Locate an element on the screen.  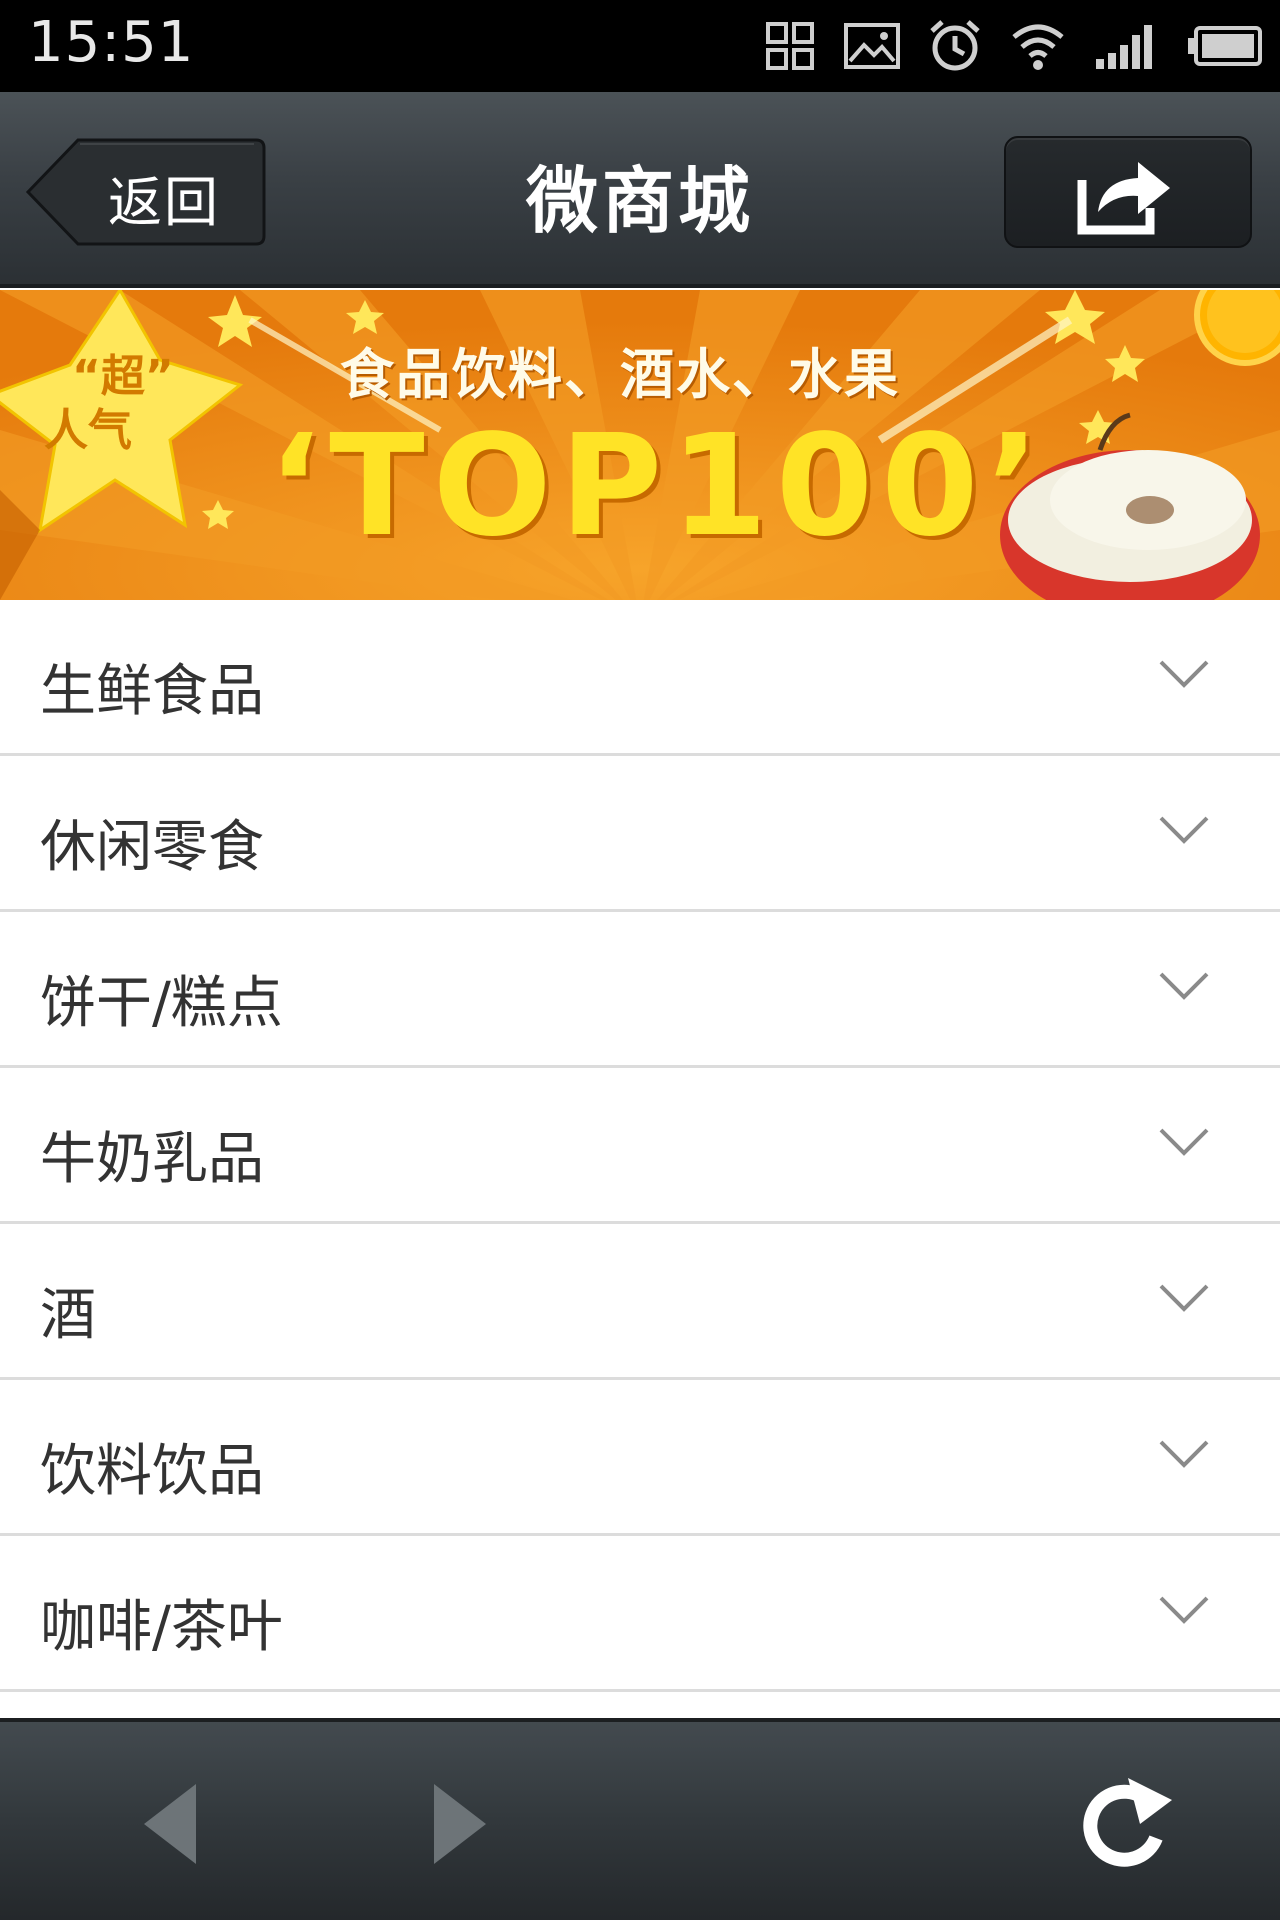
category-label: 休闲零食 is located at coordinates (152, 847).